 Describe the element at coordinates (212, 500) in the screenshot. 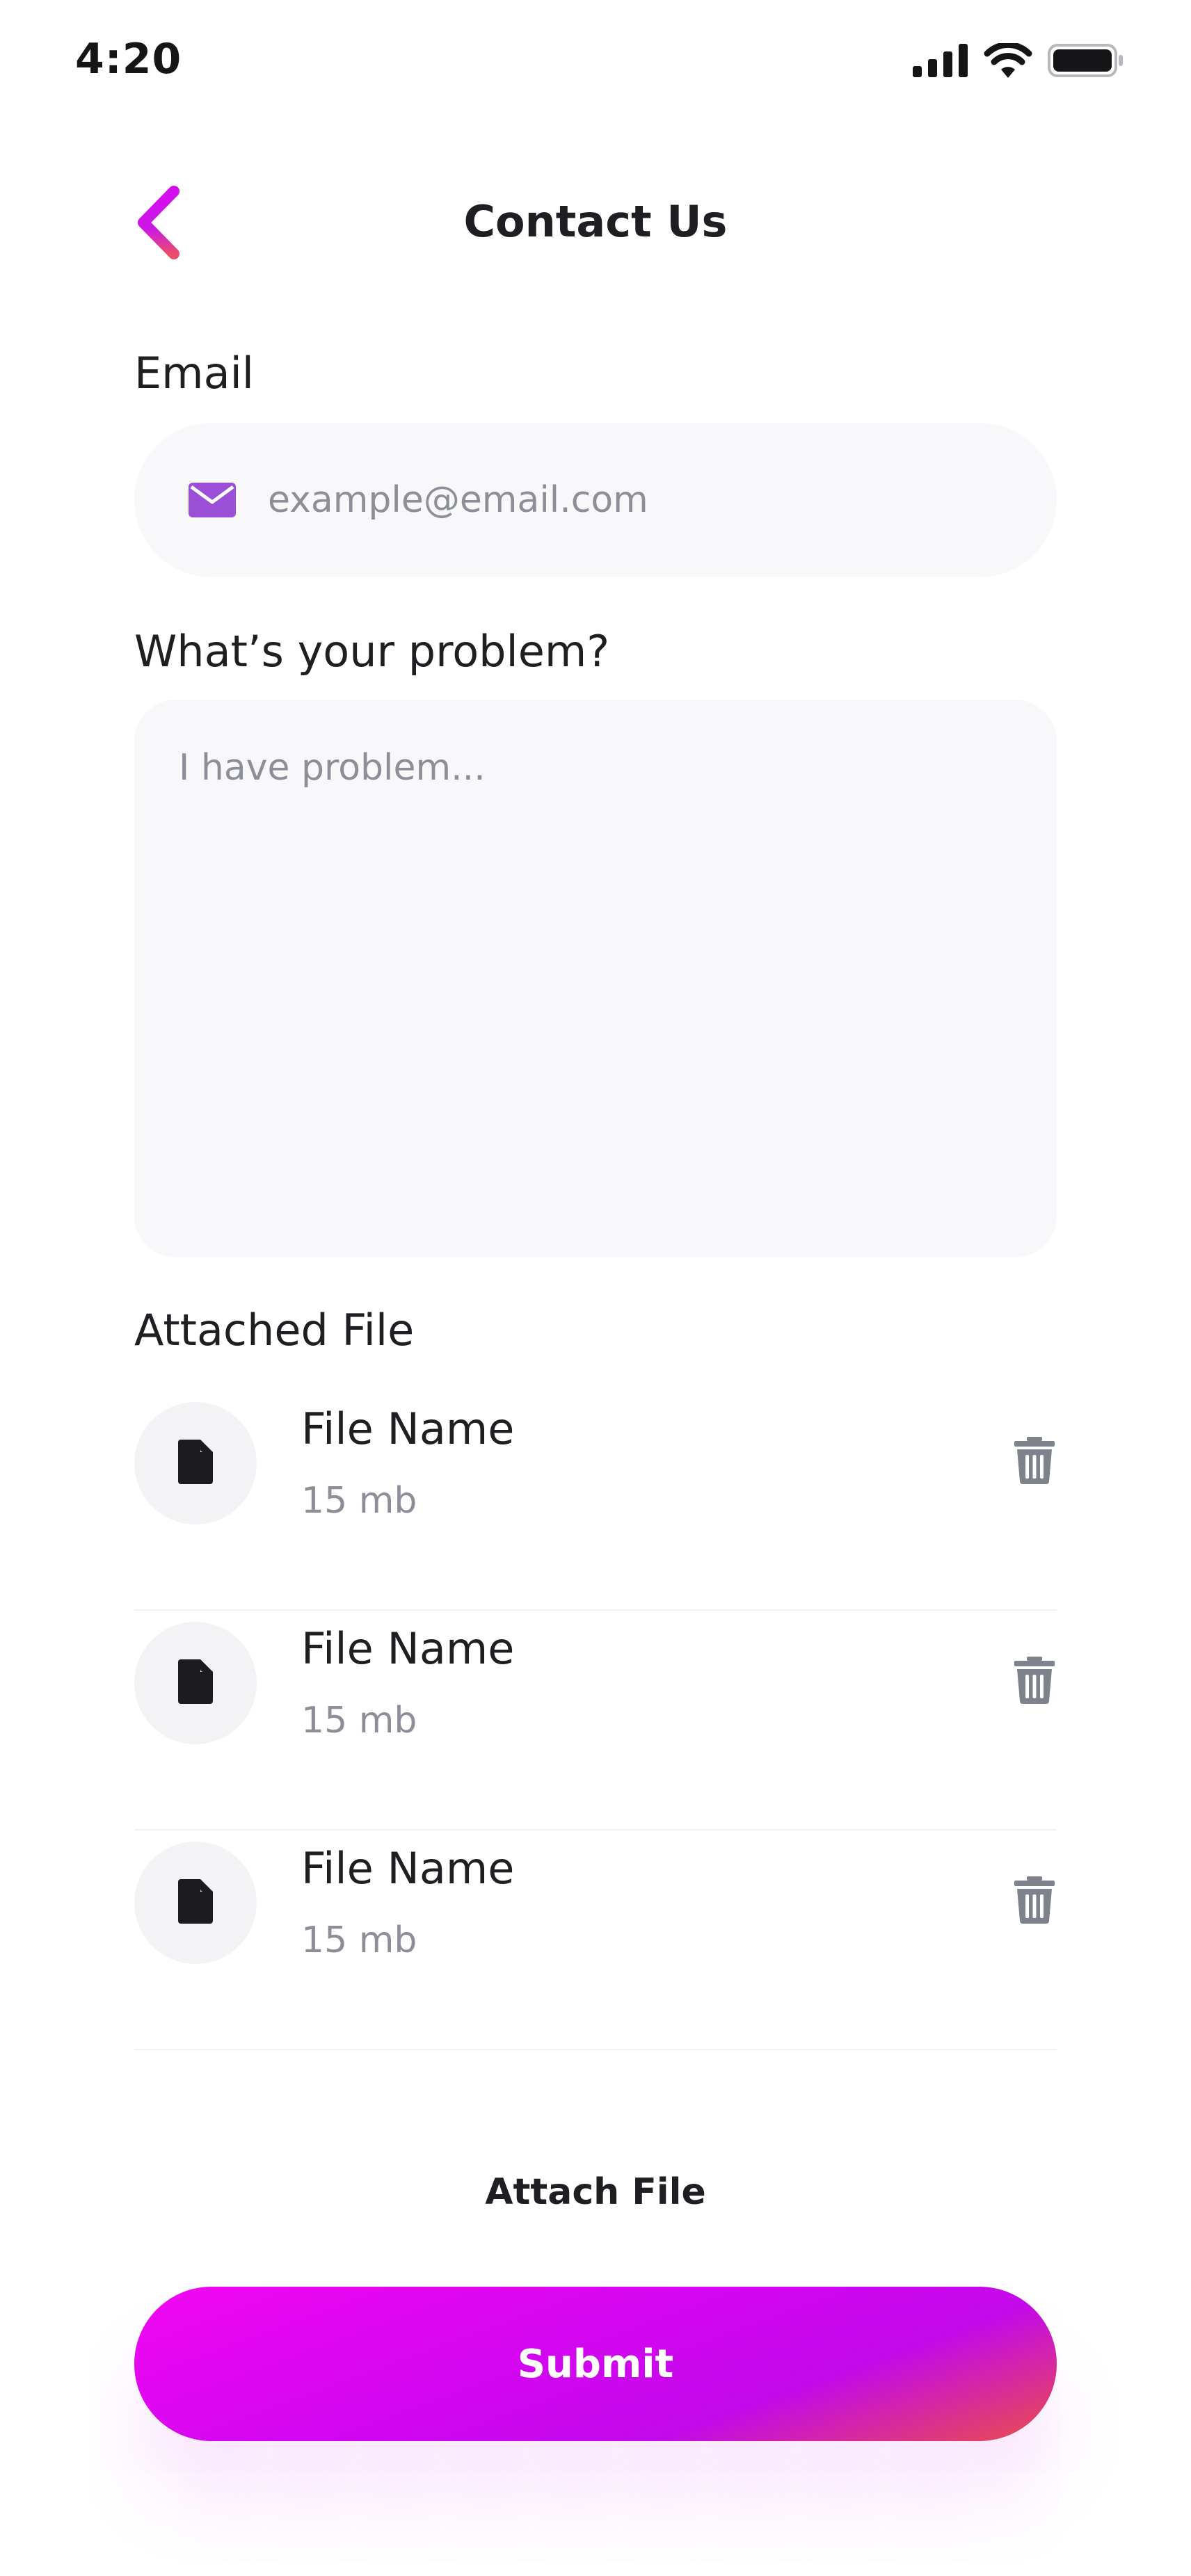

I see `mail-icon` at that location.